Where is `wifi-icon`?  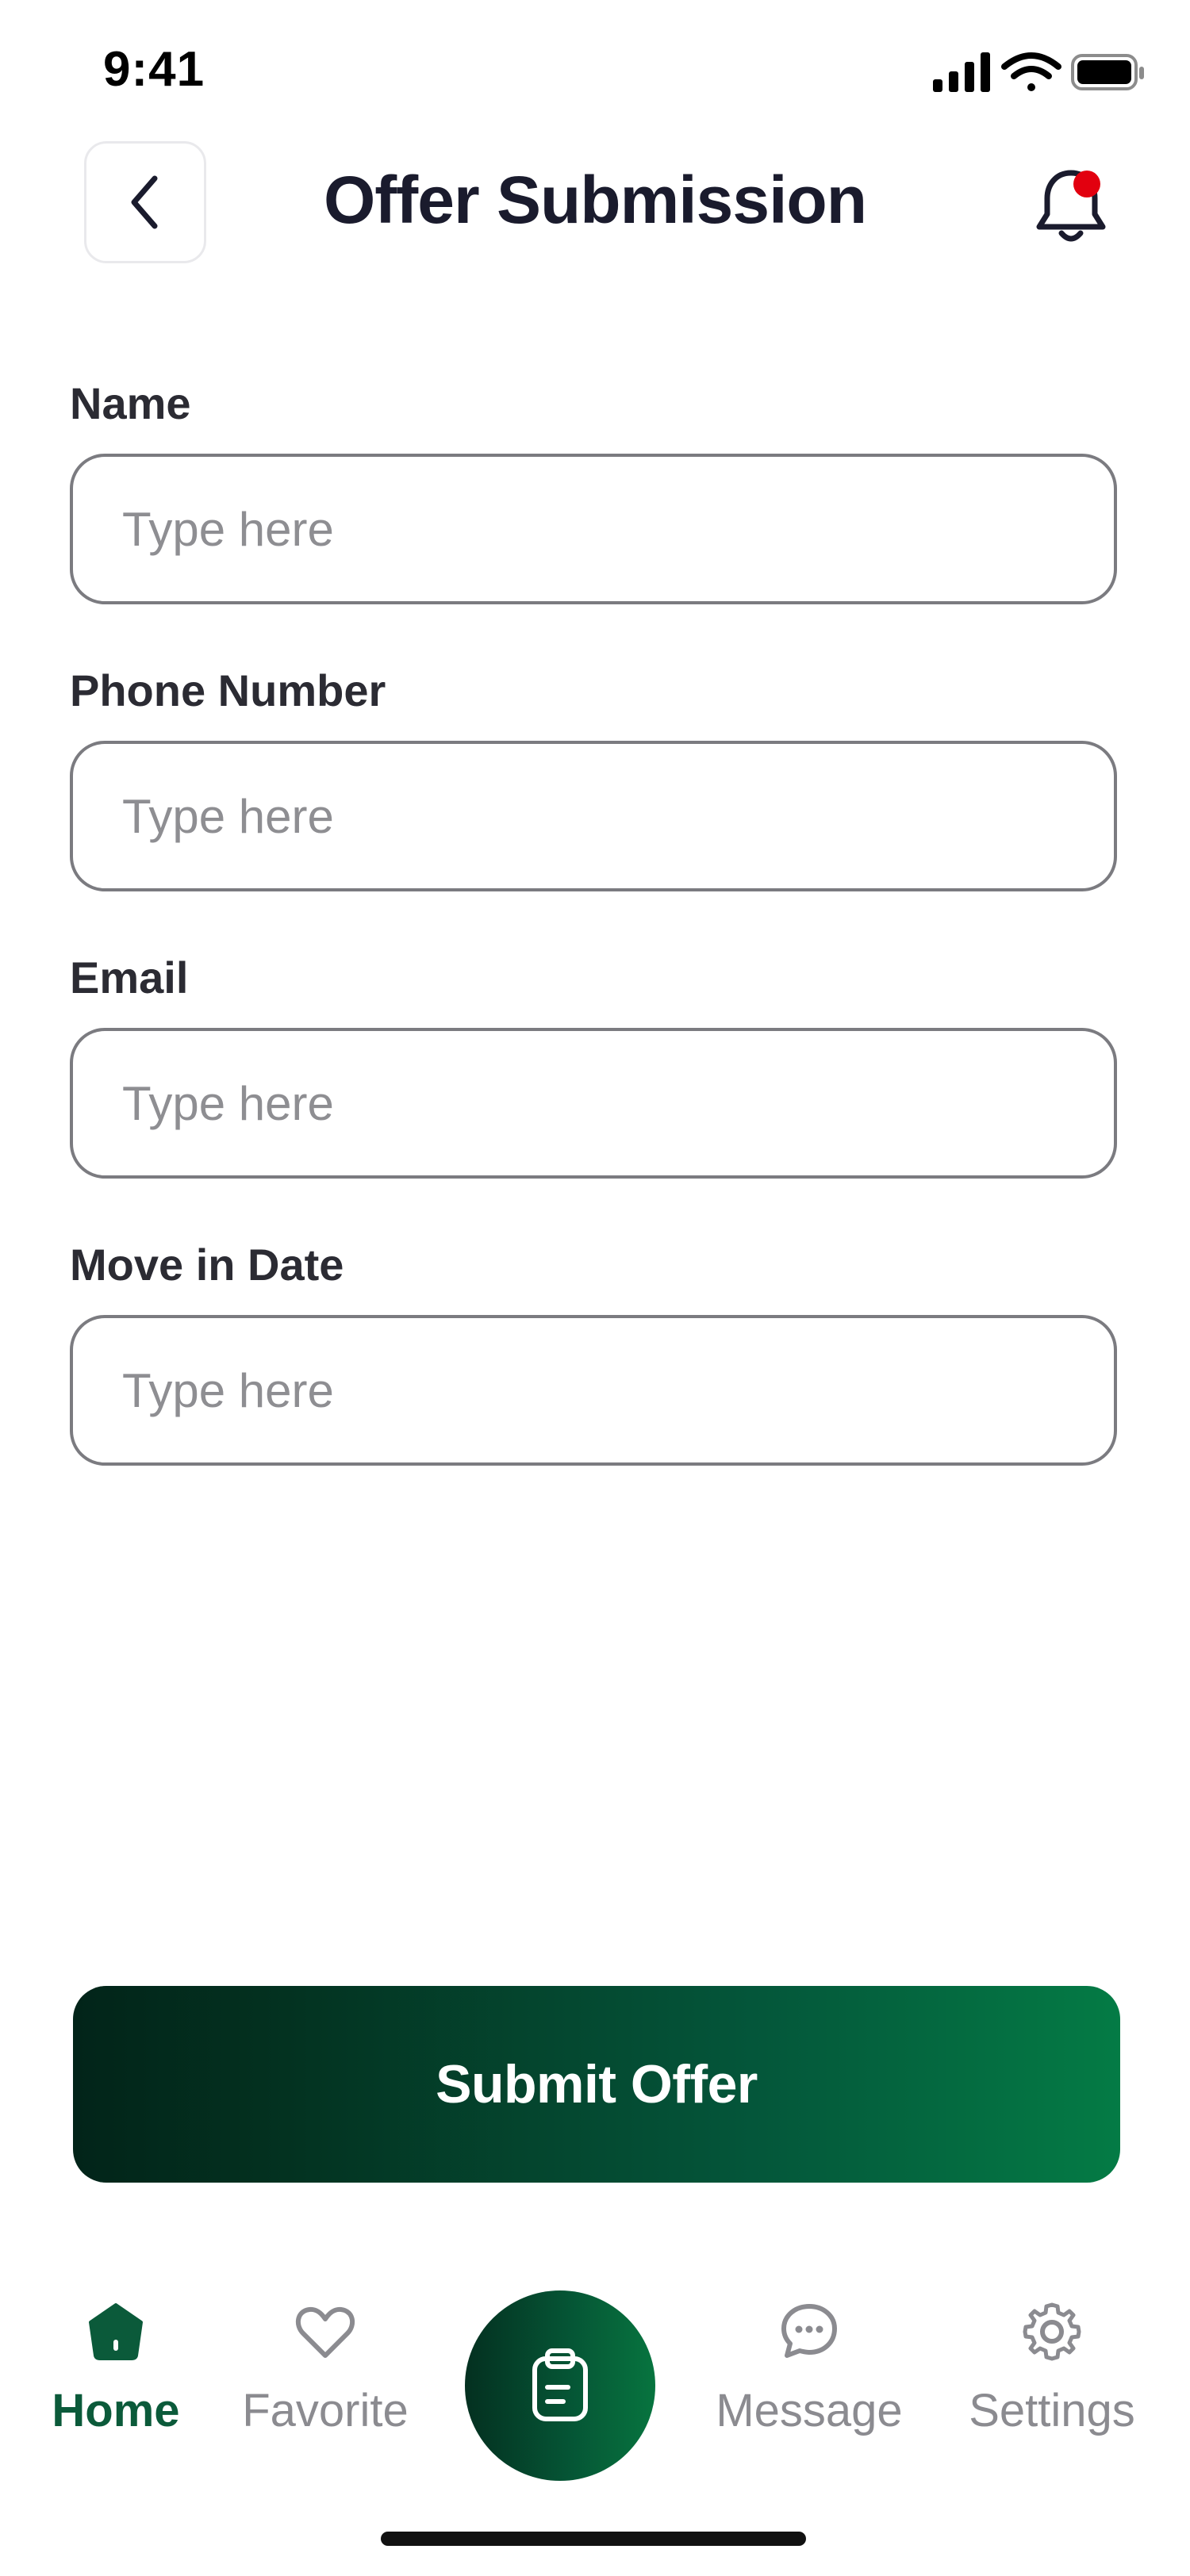
wifi-icon is located at coordinates (1031, 72).